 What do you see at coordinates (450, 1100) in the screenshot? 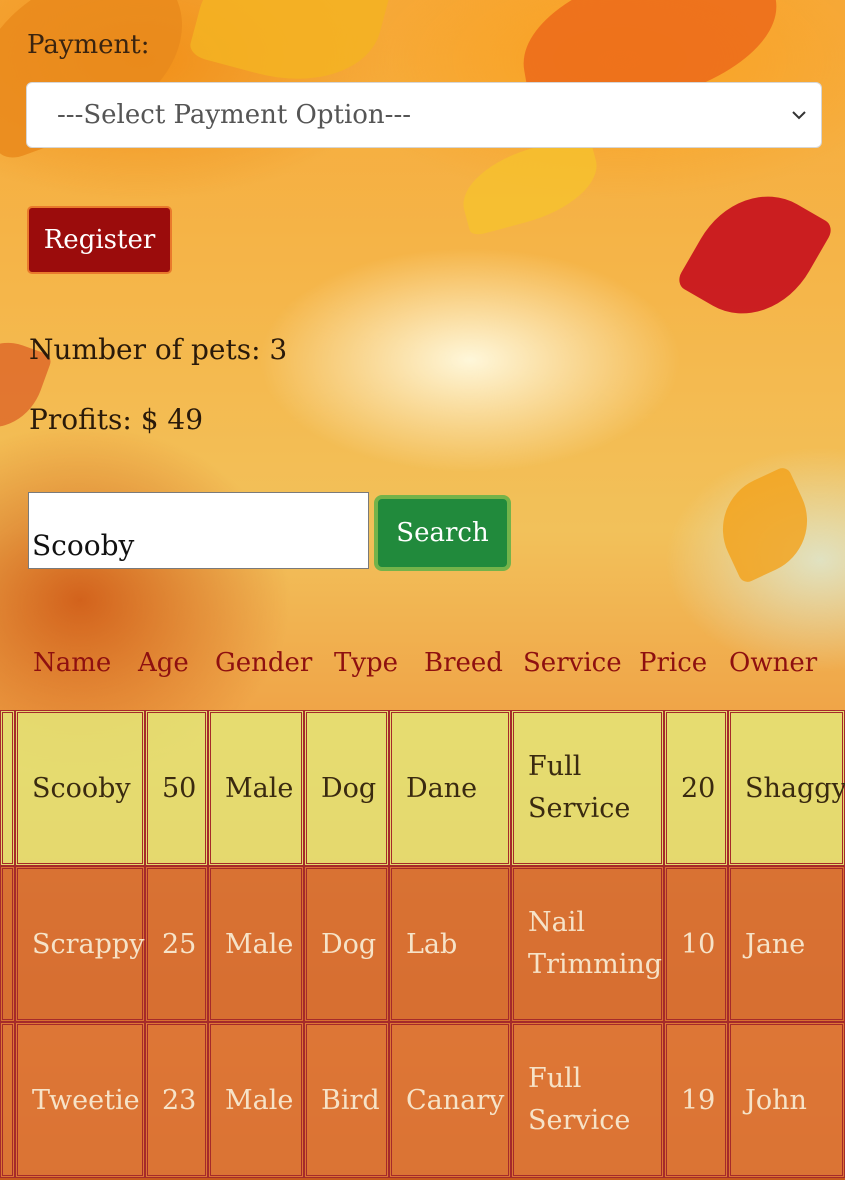
I see `cell-breed: Canary` at bounding box center [450, 1100].